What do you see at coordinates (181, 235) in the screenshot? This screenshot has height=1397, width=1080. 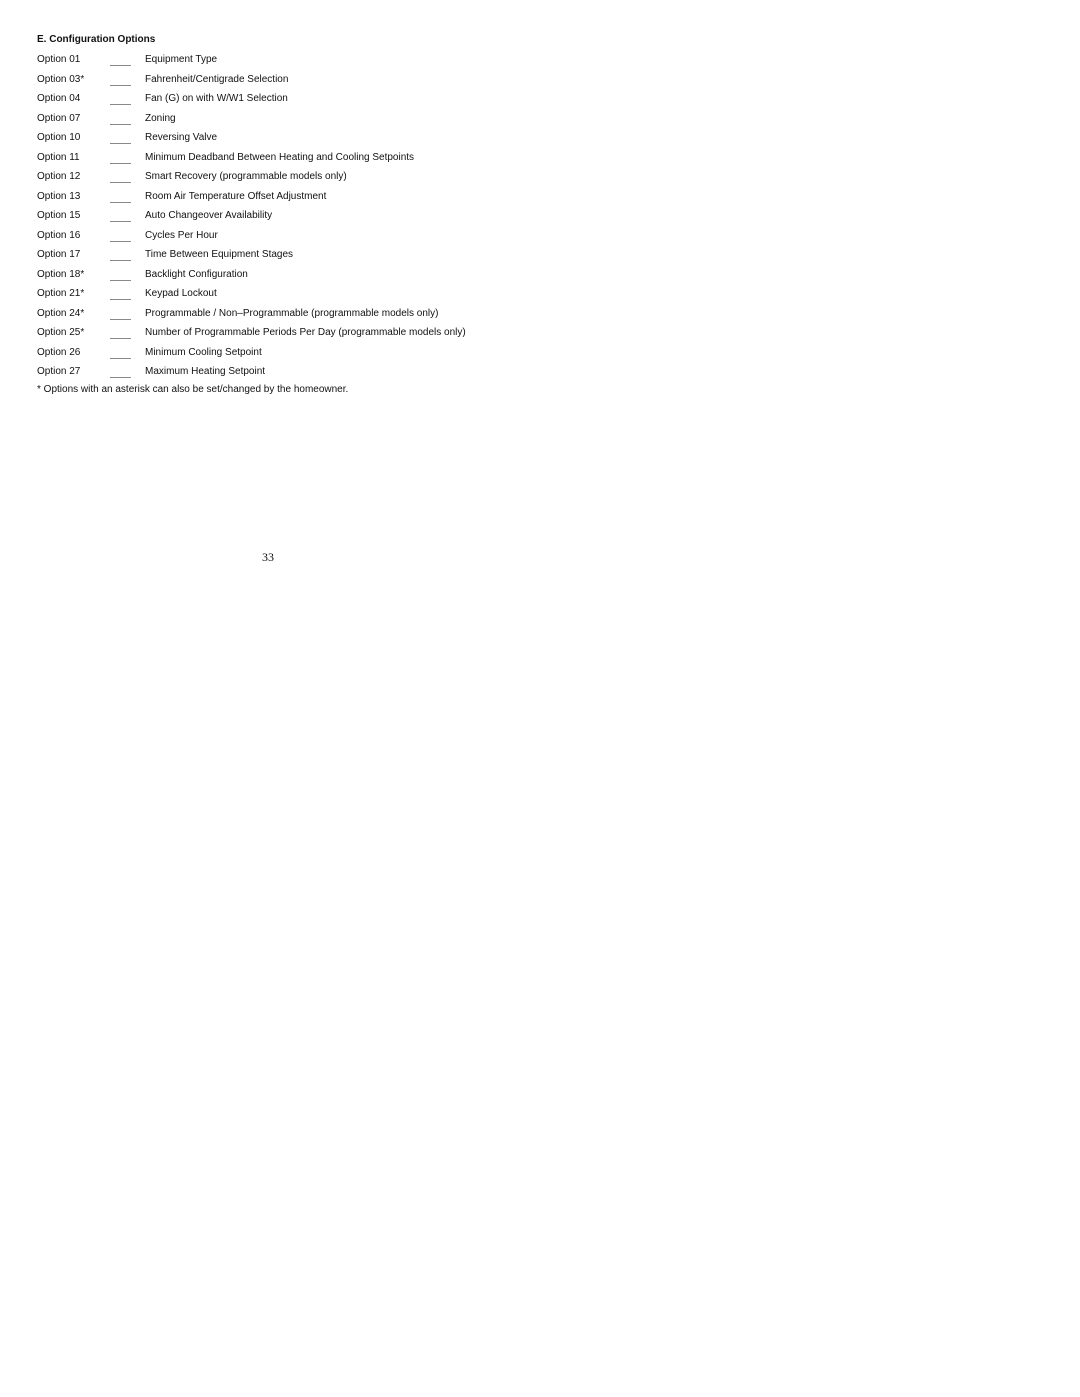 I see `option-description: Cycles Per Hour` at bounding box center [181, 235].